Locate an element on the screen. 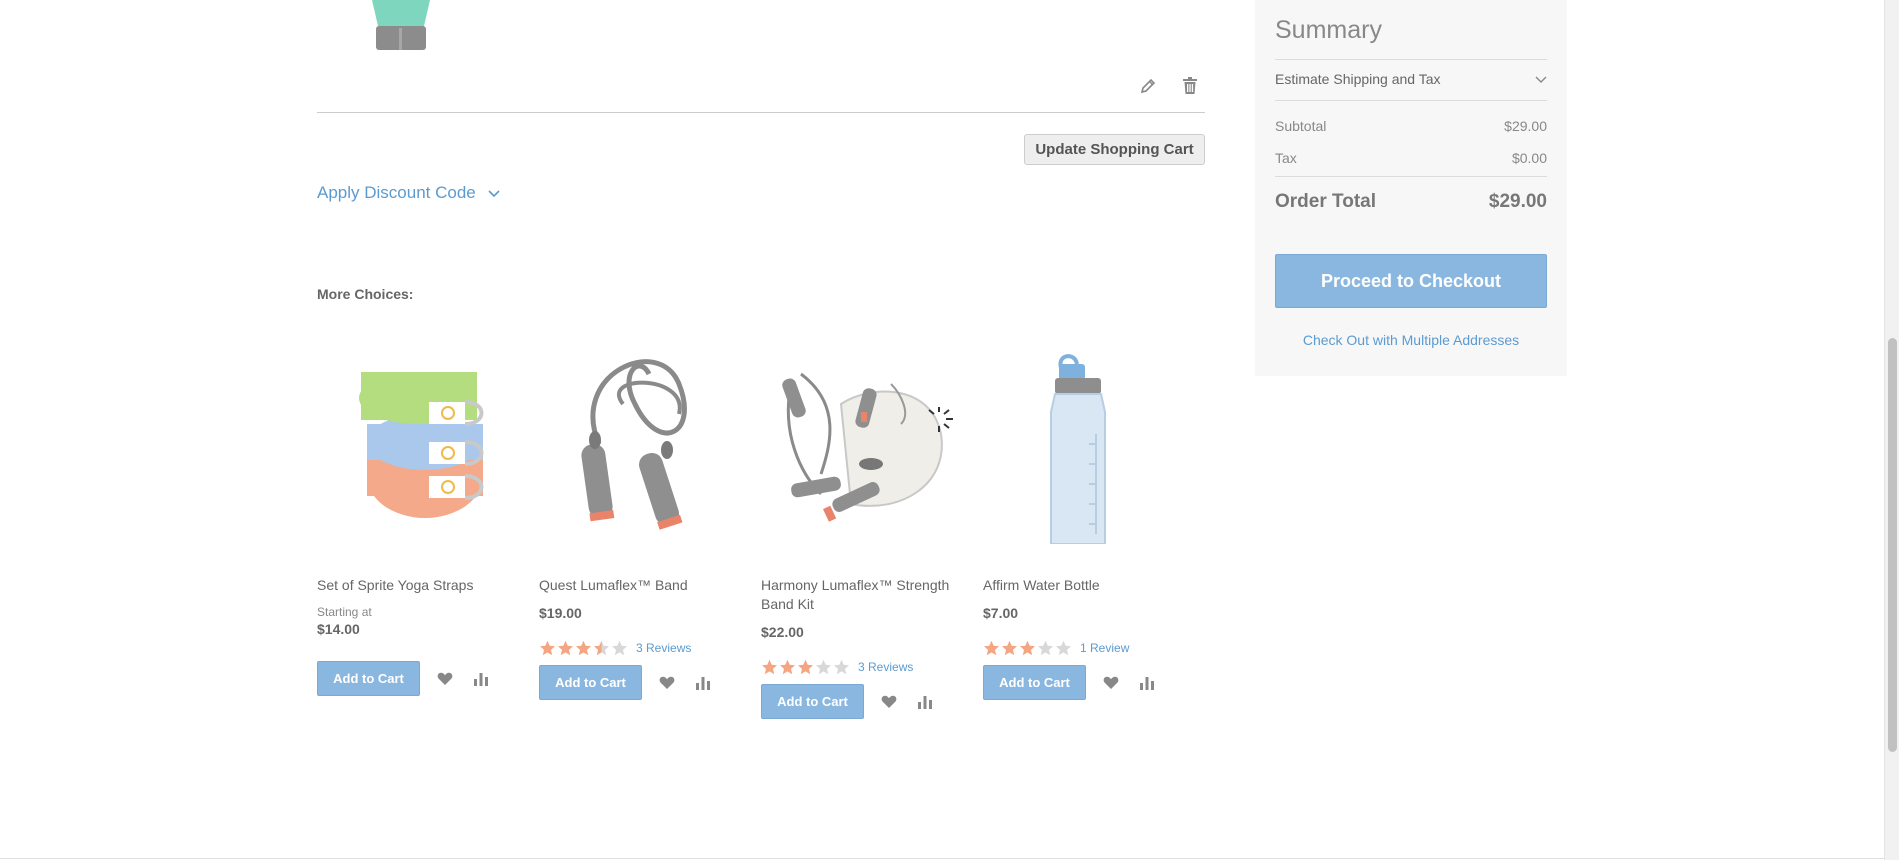 The height and width of the screenshot is (860, 1899). tax-label: Tax is located at coordinates (1286, 158).